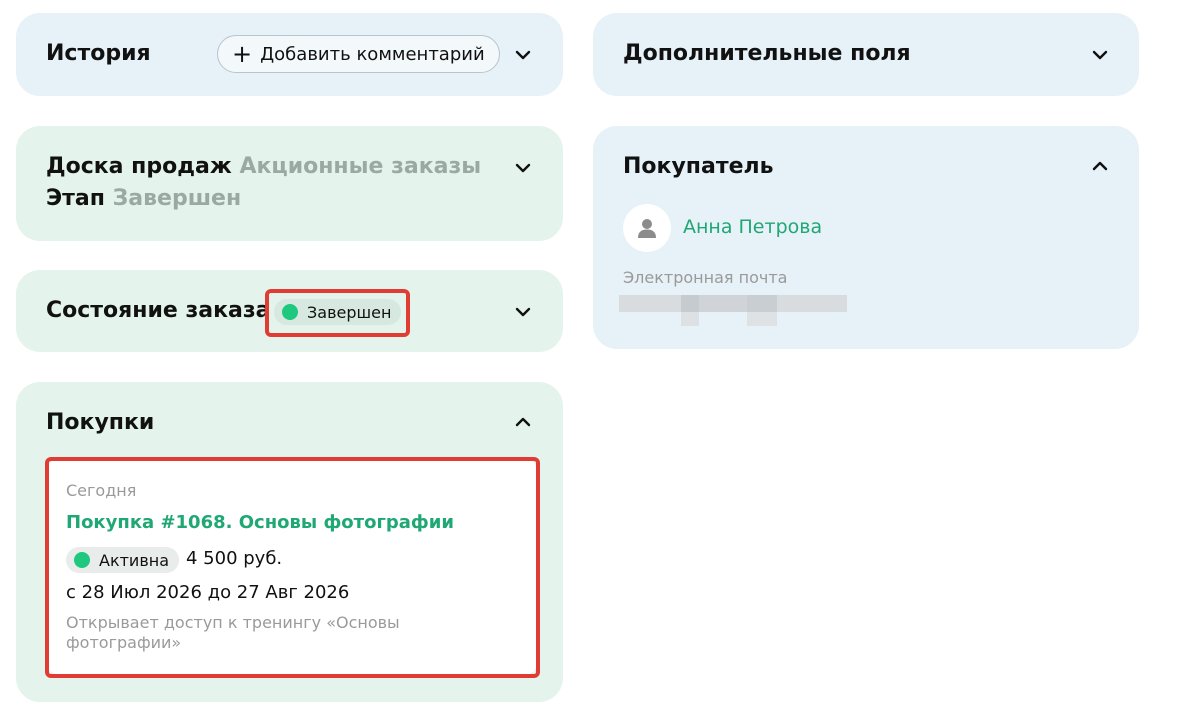 This screenshot has height=715, width=1200. I want to click on stage-value: Завершен, so click(177, 198).